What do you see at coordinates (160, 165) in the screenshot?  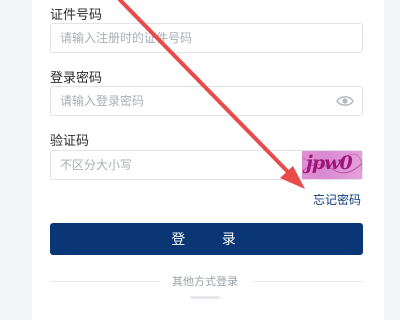 I see `captcha-input` at bounding box center [160, 165].